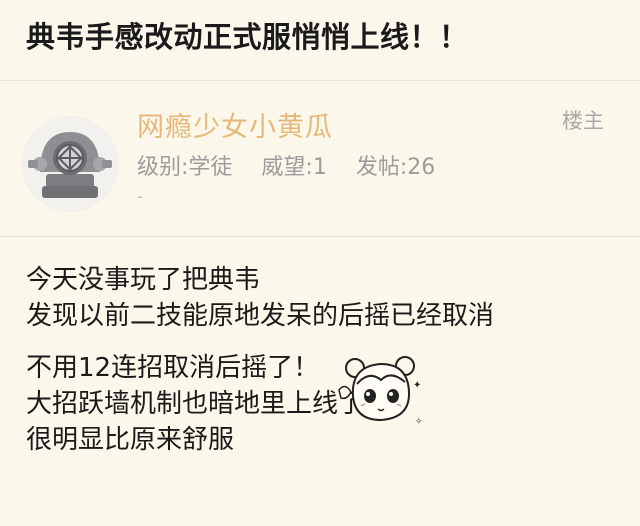 Image resolution: width=640 pixels, height=526 pixels. What do you see at coordinates (235, 124) in the screenshot?
I see `author-username: 网瘾少女小黄瓜` at bounding box center [235, 124].